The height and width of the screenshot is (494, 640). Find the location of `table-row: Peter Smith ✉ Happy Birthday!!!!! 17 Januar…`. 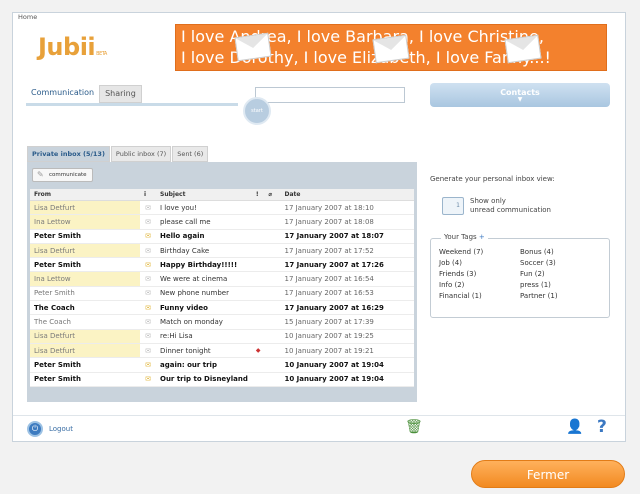

table-row: Peter Smith ✉ Happy Birthday!!!!! 17 Januar… is located at coordinates (222, 265).